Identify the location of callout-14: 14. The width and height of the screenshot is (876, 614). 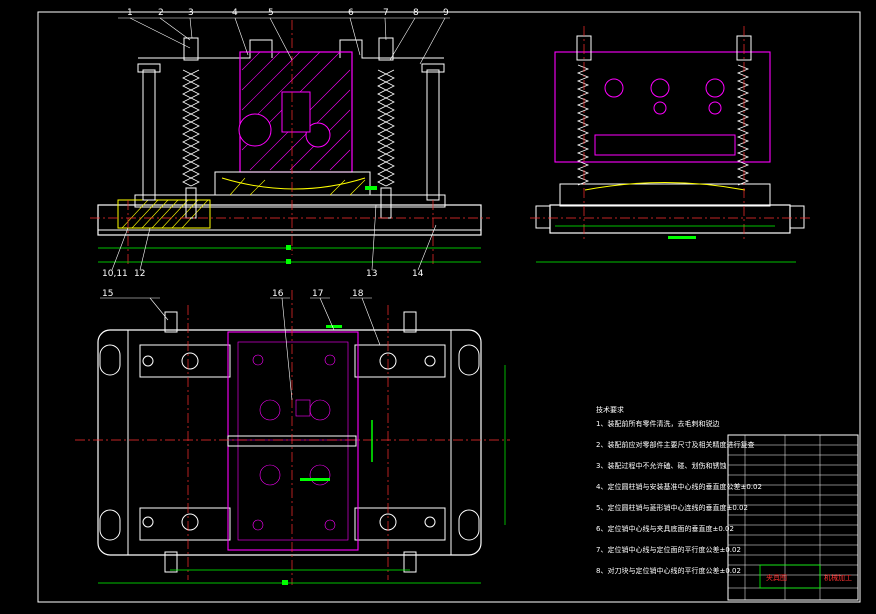
(418, 274).